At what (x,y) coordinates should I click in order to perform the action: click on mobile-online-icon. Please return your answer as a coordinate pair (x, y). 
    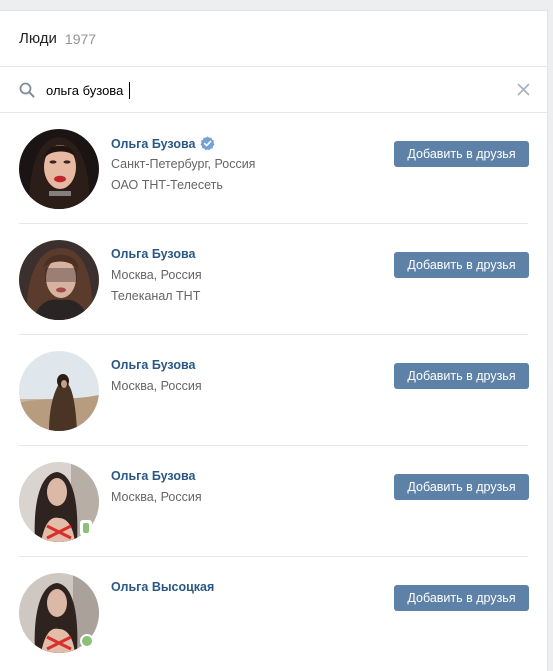
    Looking at the image, I should click on (86, 528).